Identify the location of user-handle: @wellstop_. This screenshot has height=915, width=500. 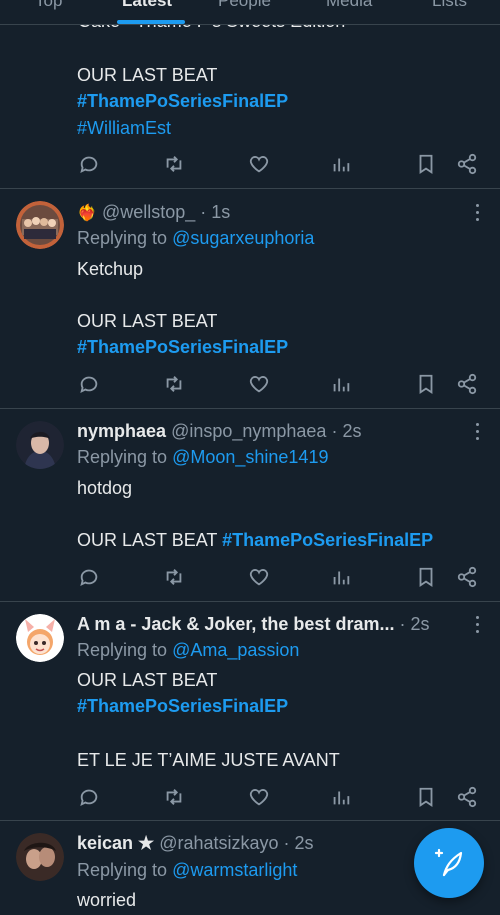
(148, 212).